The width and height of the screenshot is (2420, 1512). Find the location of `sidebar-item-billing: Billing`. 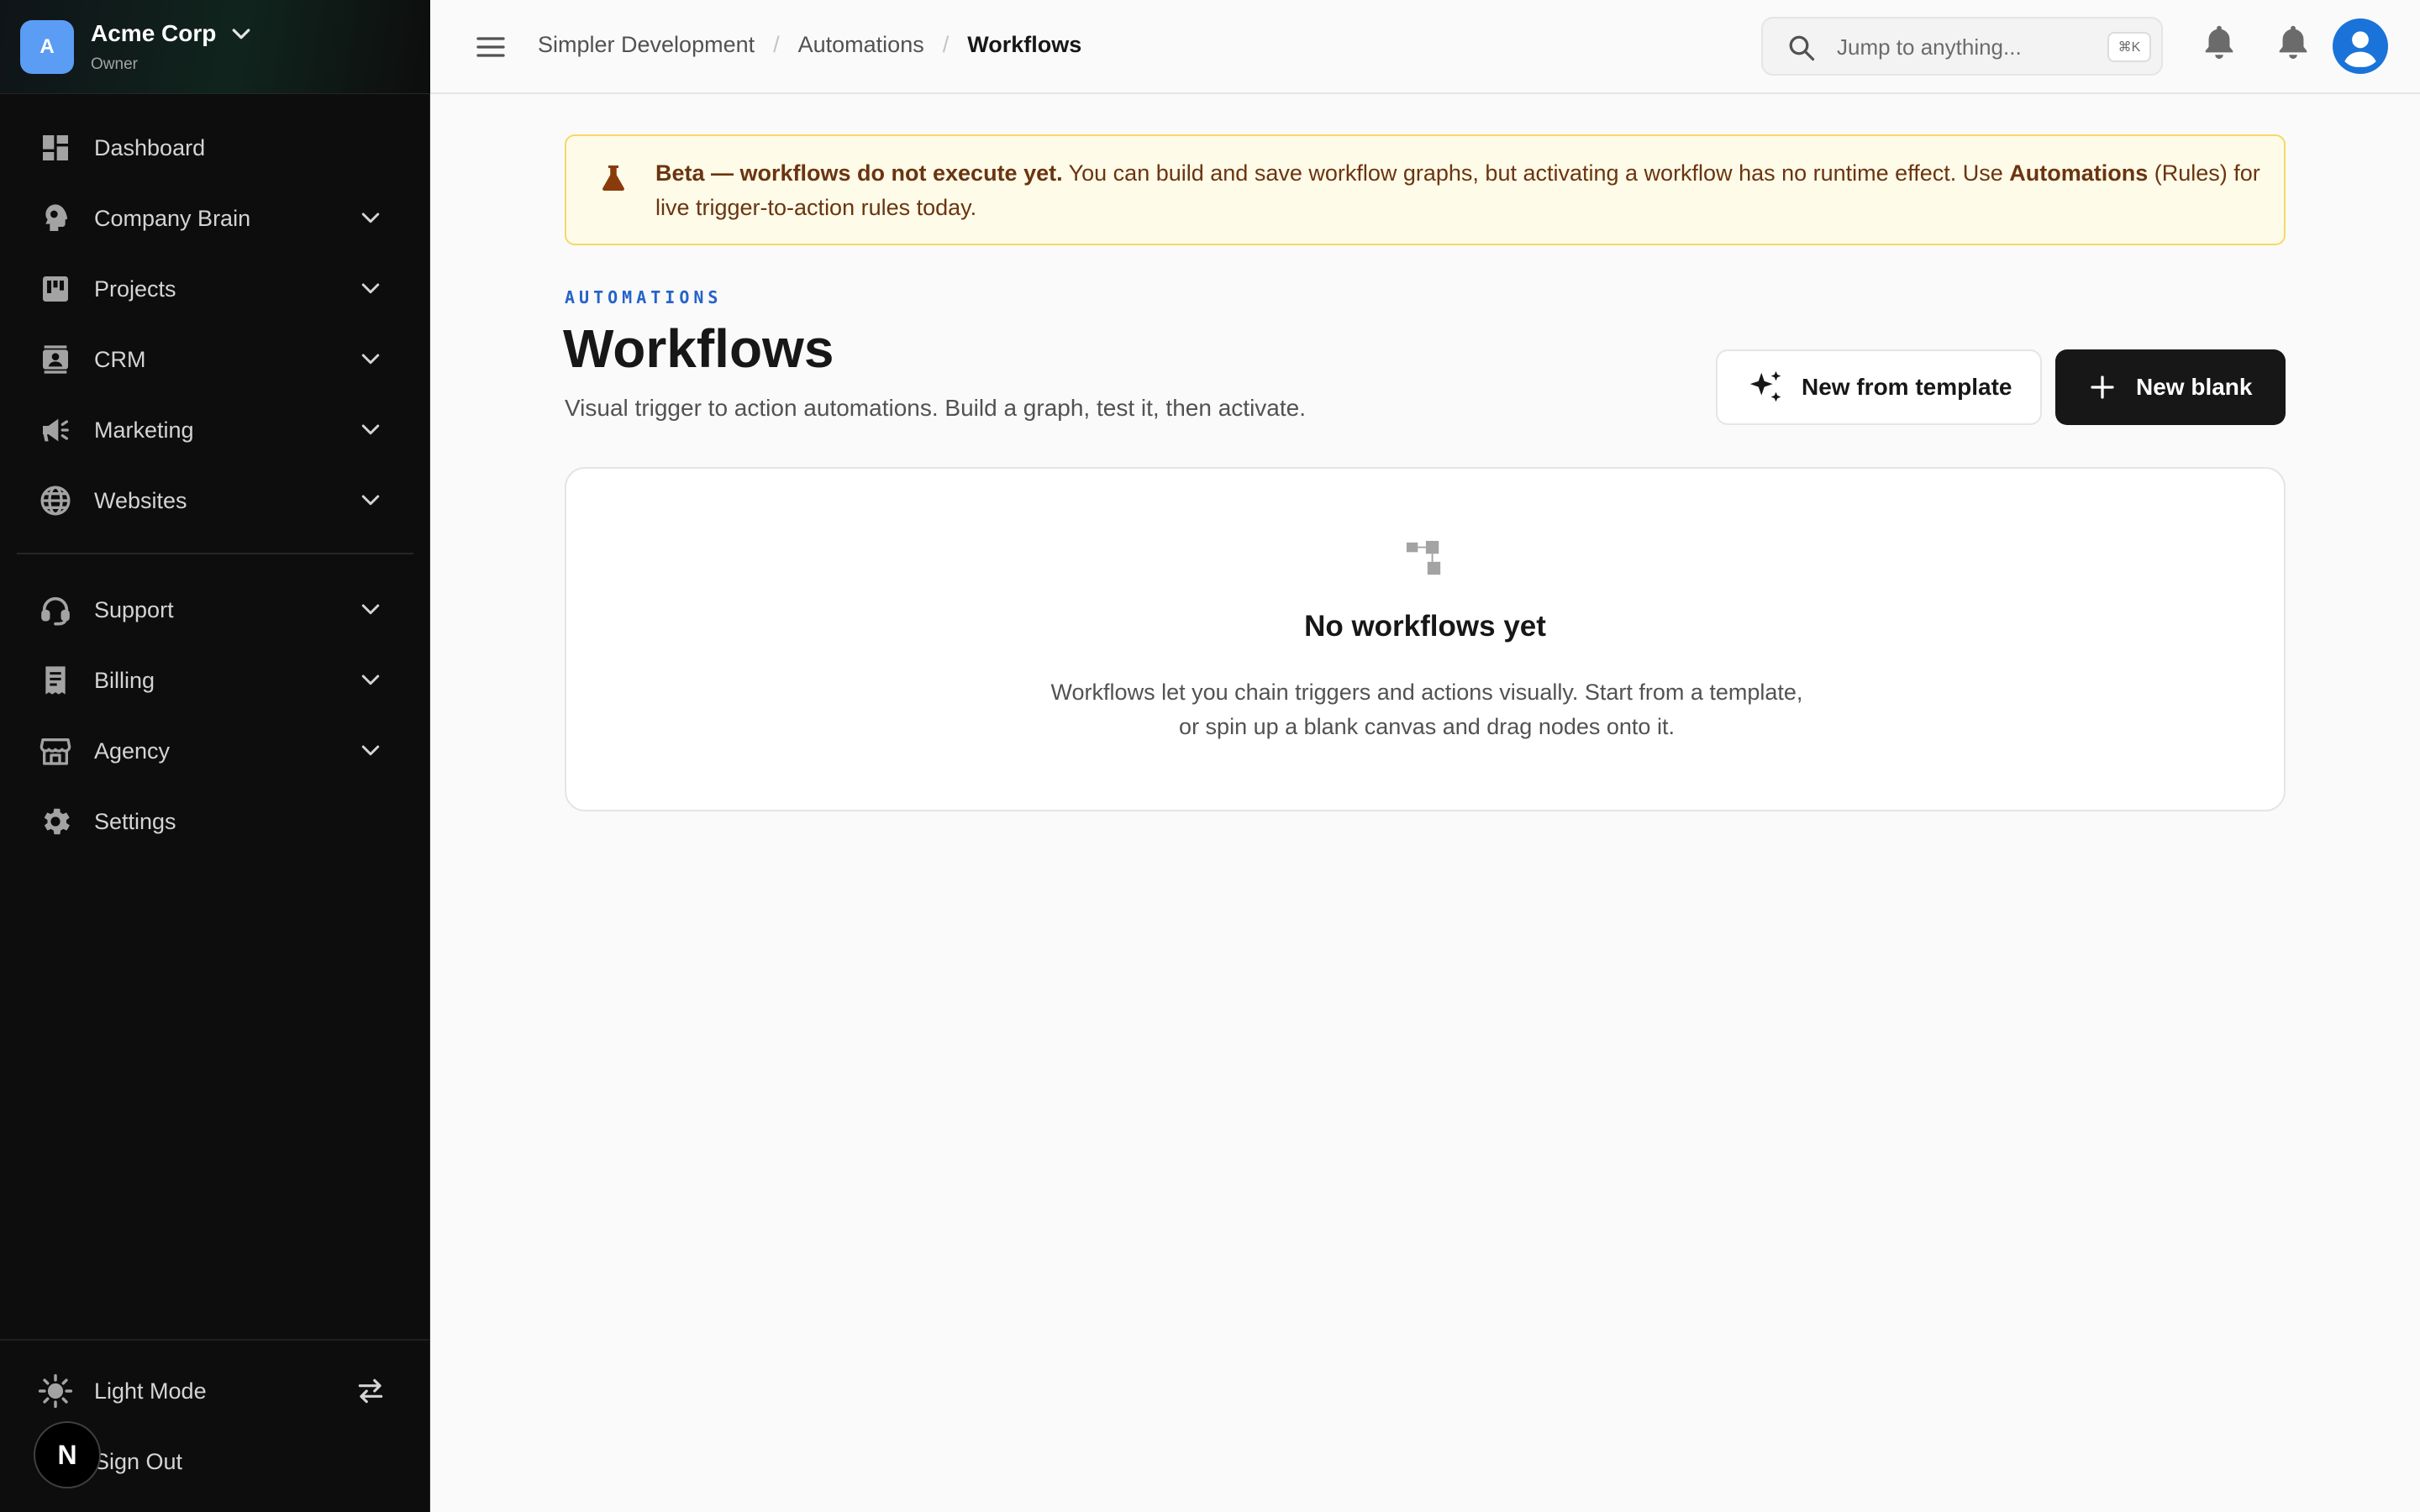

sidebar-item-billing: Billing is located at coordinates (208, 680).